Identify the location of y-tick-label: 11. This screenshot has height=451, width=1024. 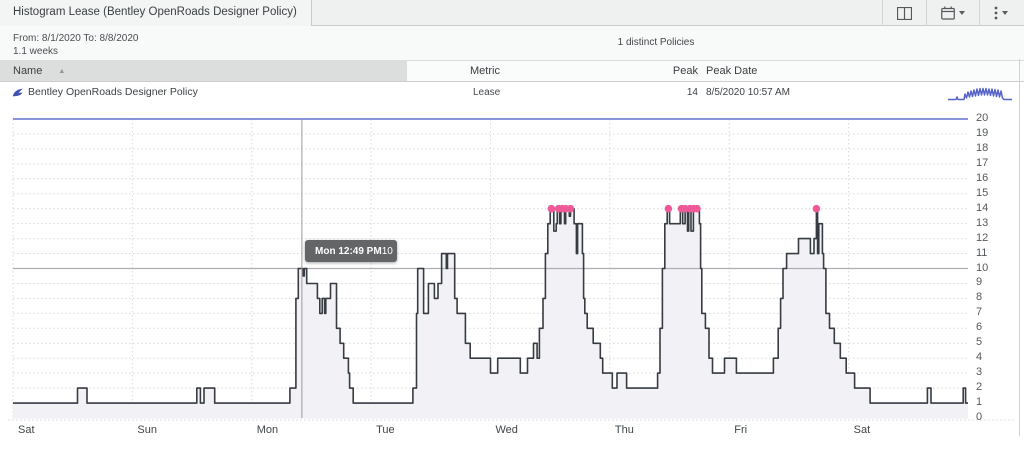
(982, 252).